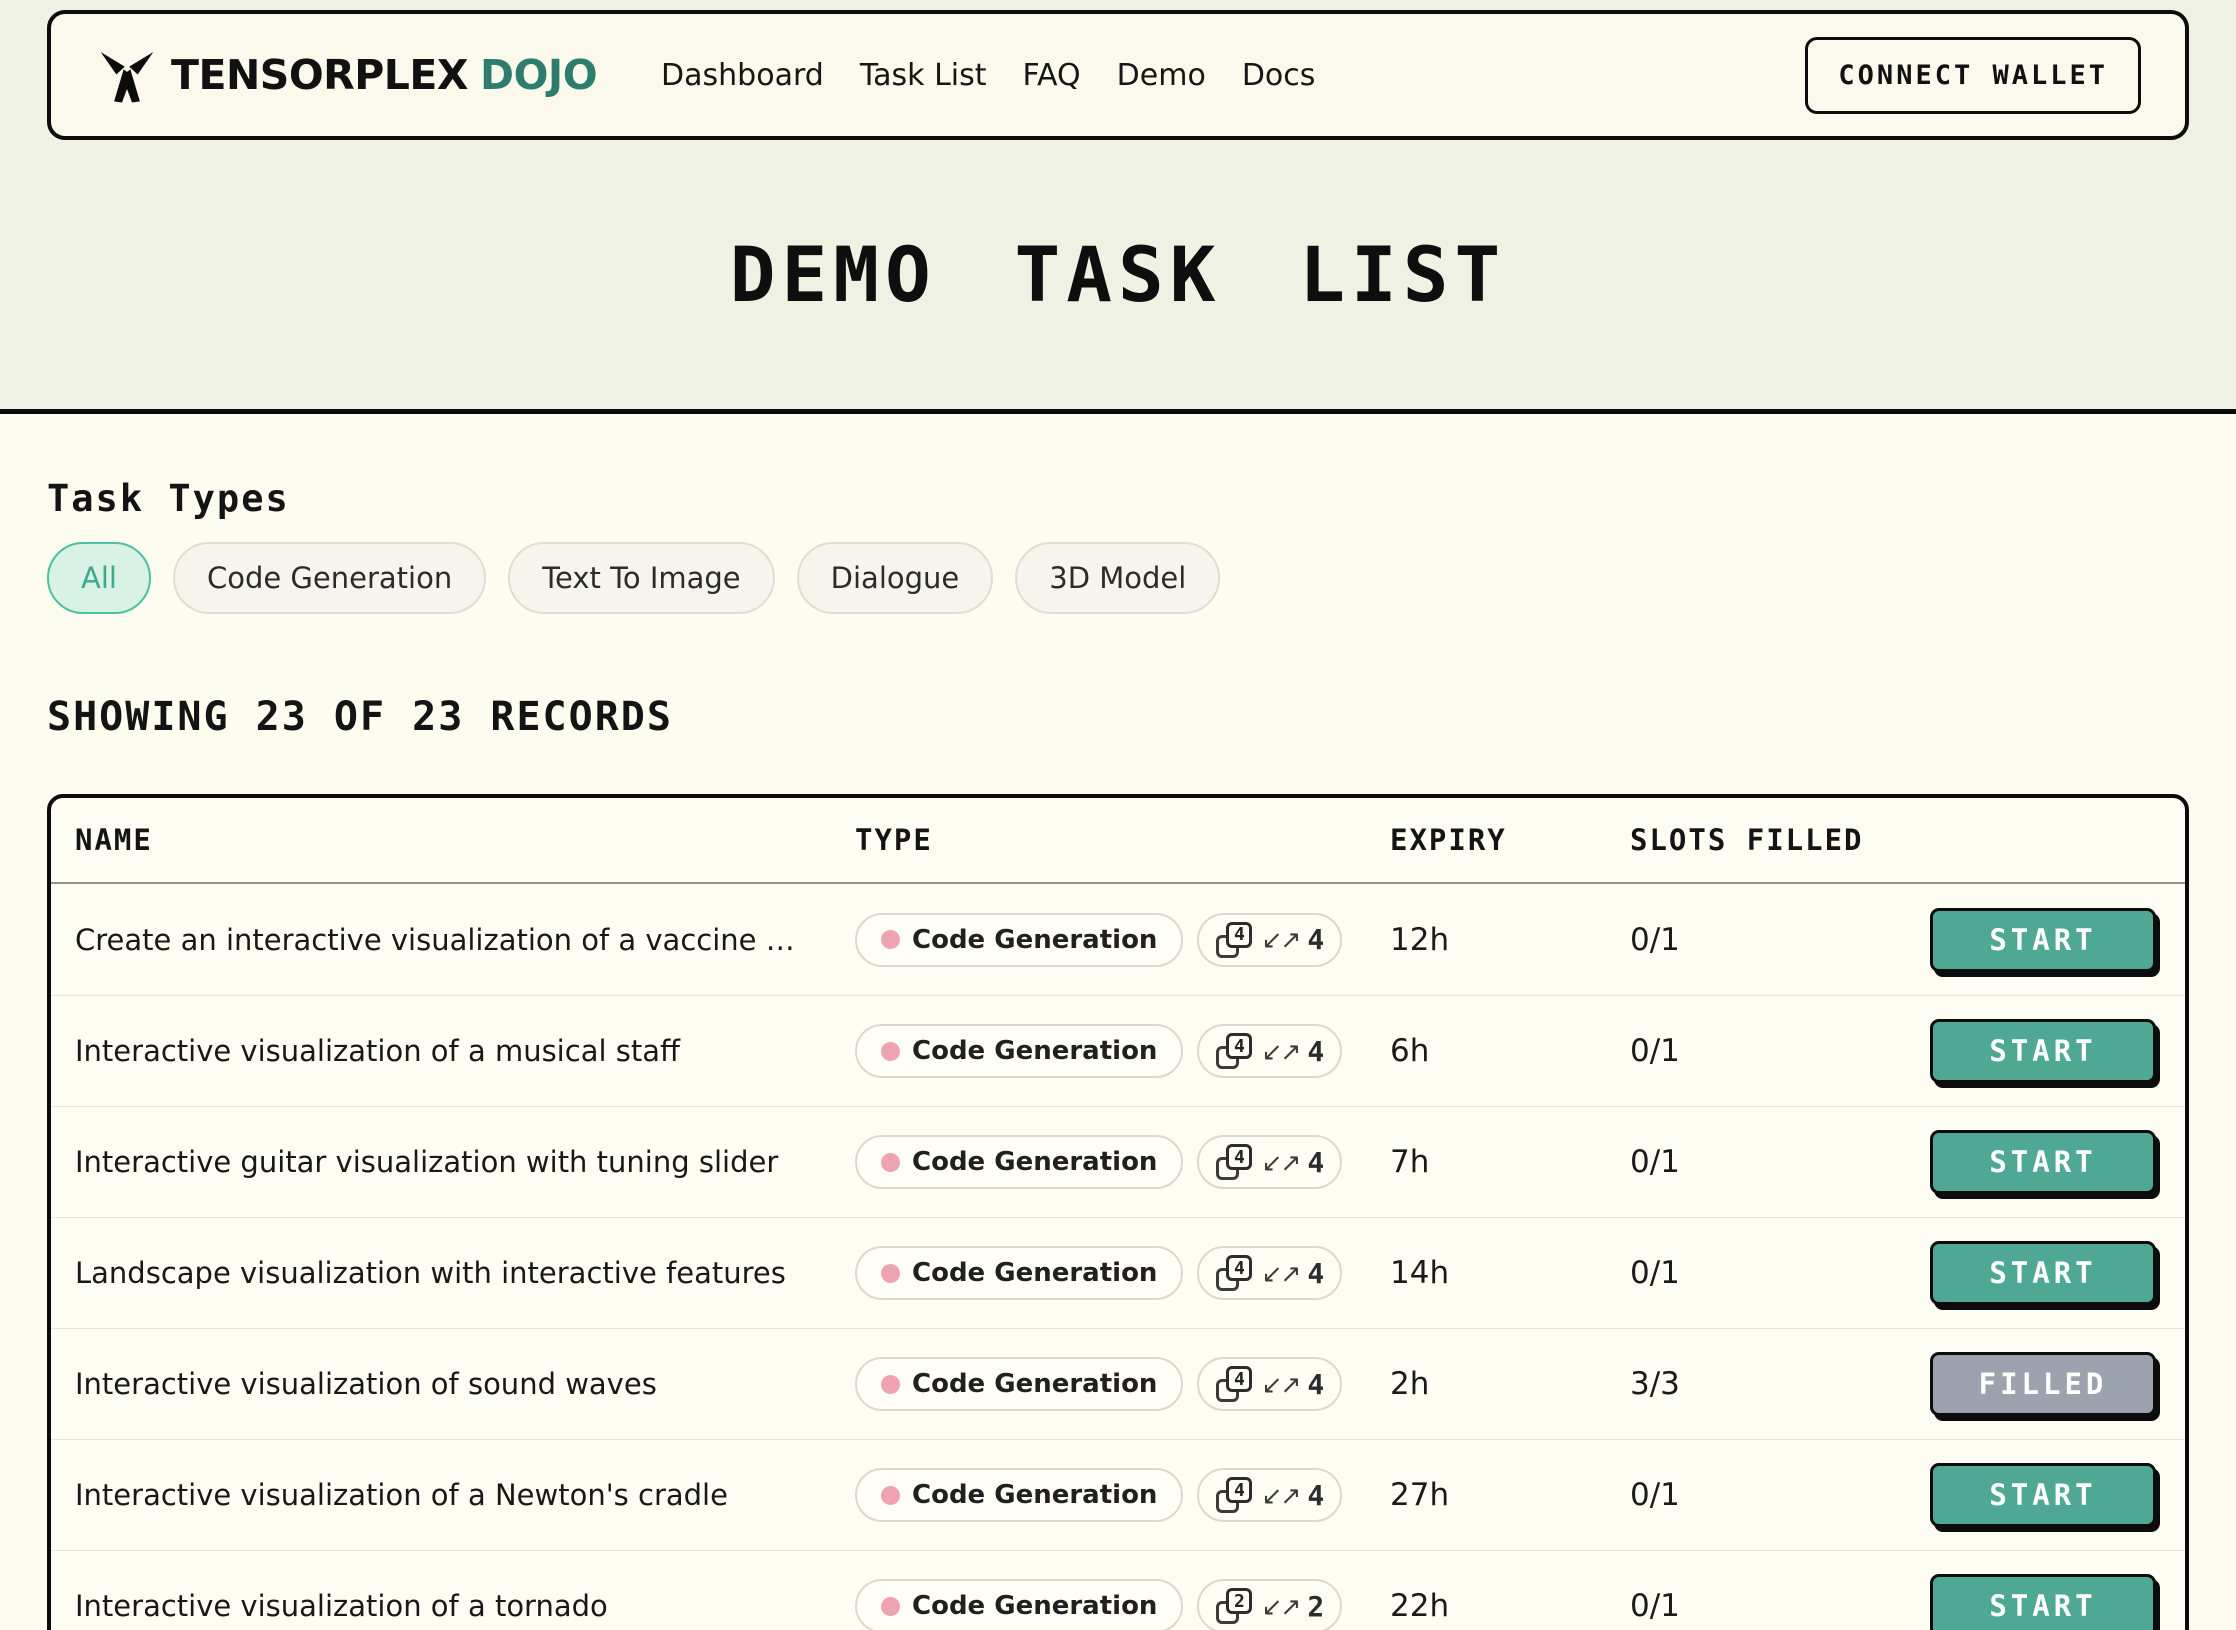  I want to click on brand: TENSORPLEX DOJO, so click(348, 75).